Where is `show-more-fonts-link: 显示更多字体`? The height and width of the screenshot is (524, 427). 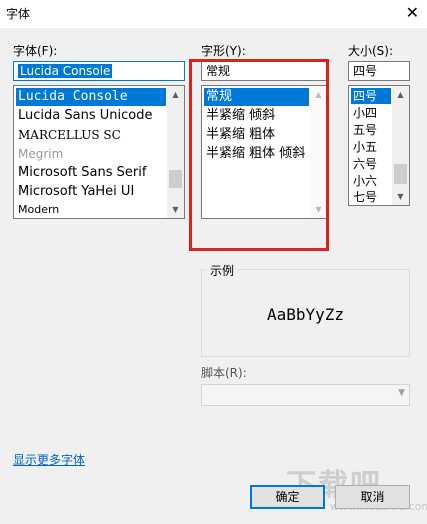 show-more-fonts-link: 显示更多字体 is located at coordinates (49, 459).